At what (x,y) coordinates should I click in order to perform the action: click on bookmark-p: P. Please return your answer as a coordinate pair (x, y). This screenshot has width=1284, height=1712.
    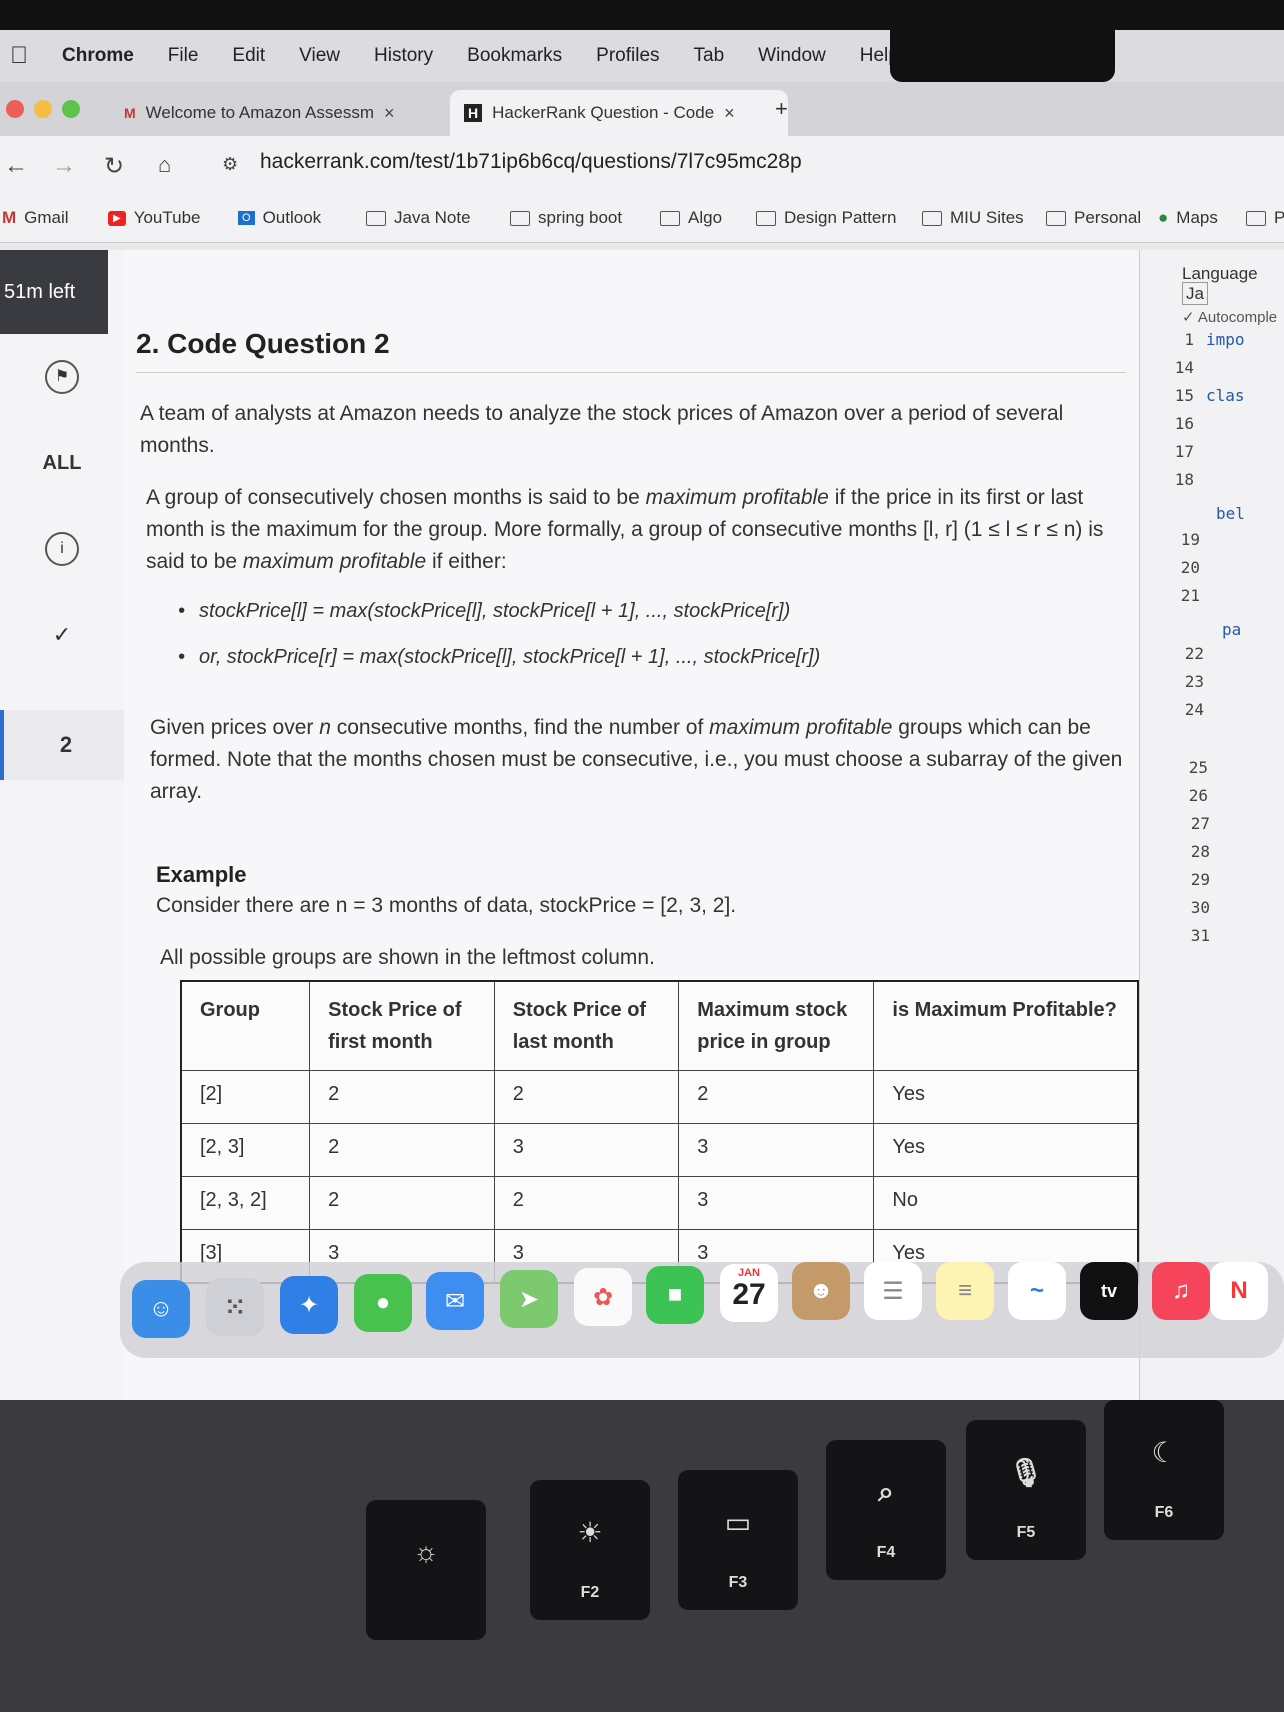
    Looking at the image, I should click on (1265, 218).